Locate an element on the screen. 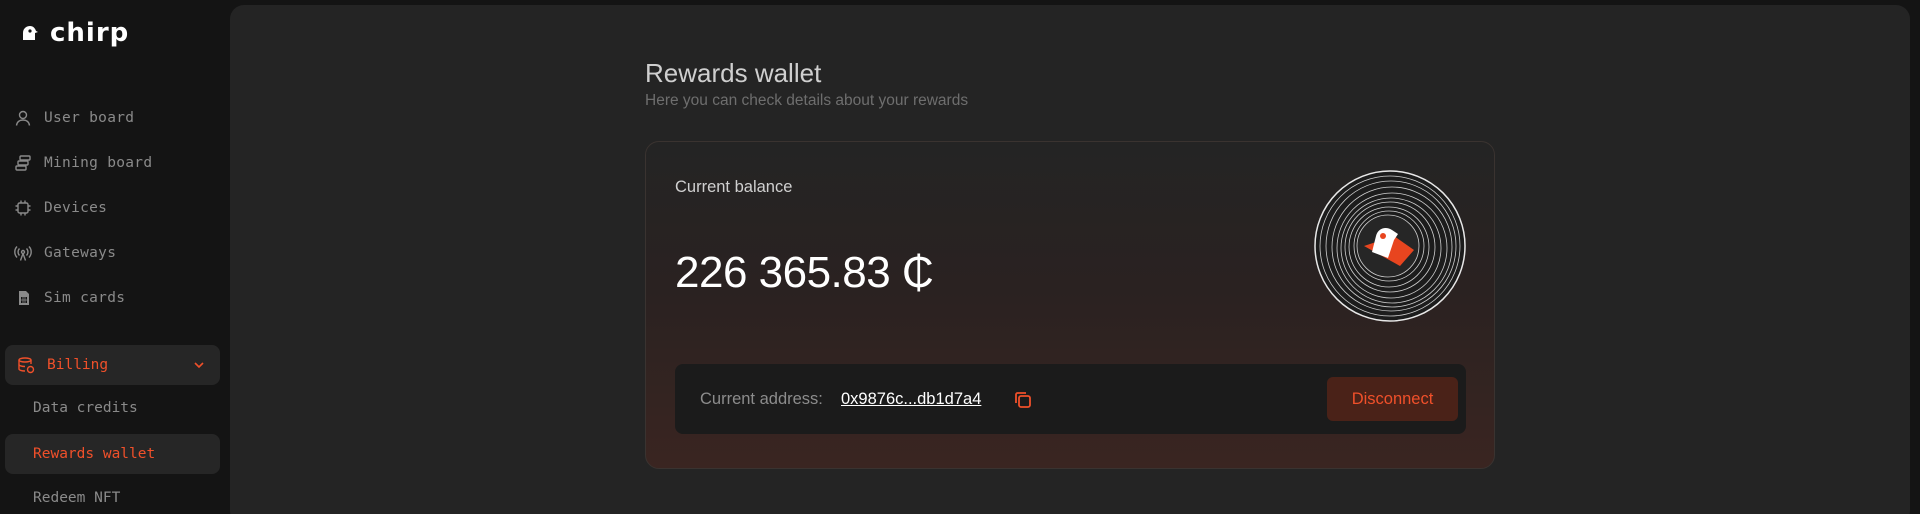 Image resolution: width=1920 pixels, height=514 pixels. address-label: Current address: is located at coordinates (761, 399).